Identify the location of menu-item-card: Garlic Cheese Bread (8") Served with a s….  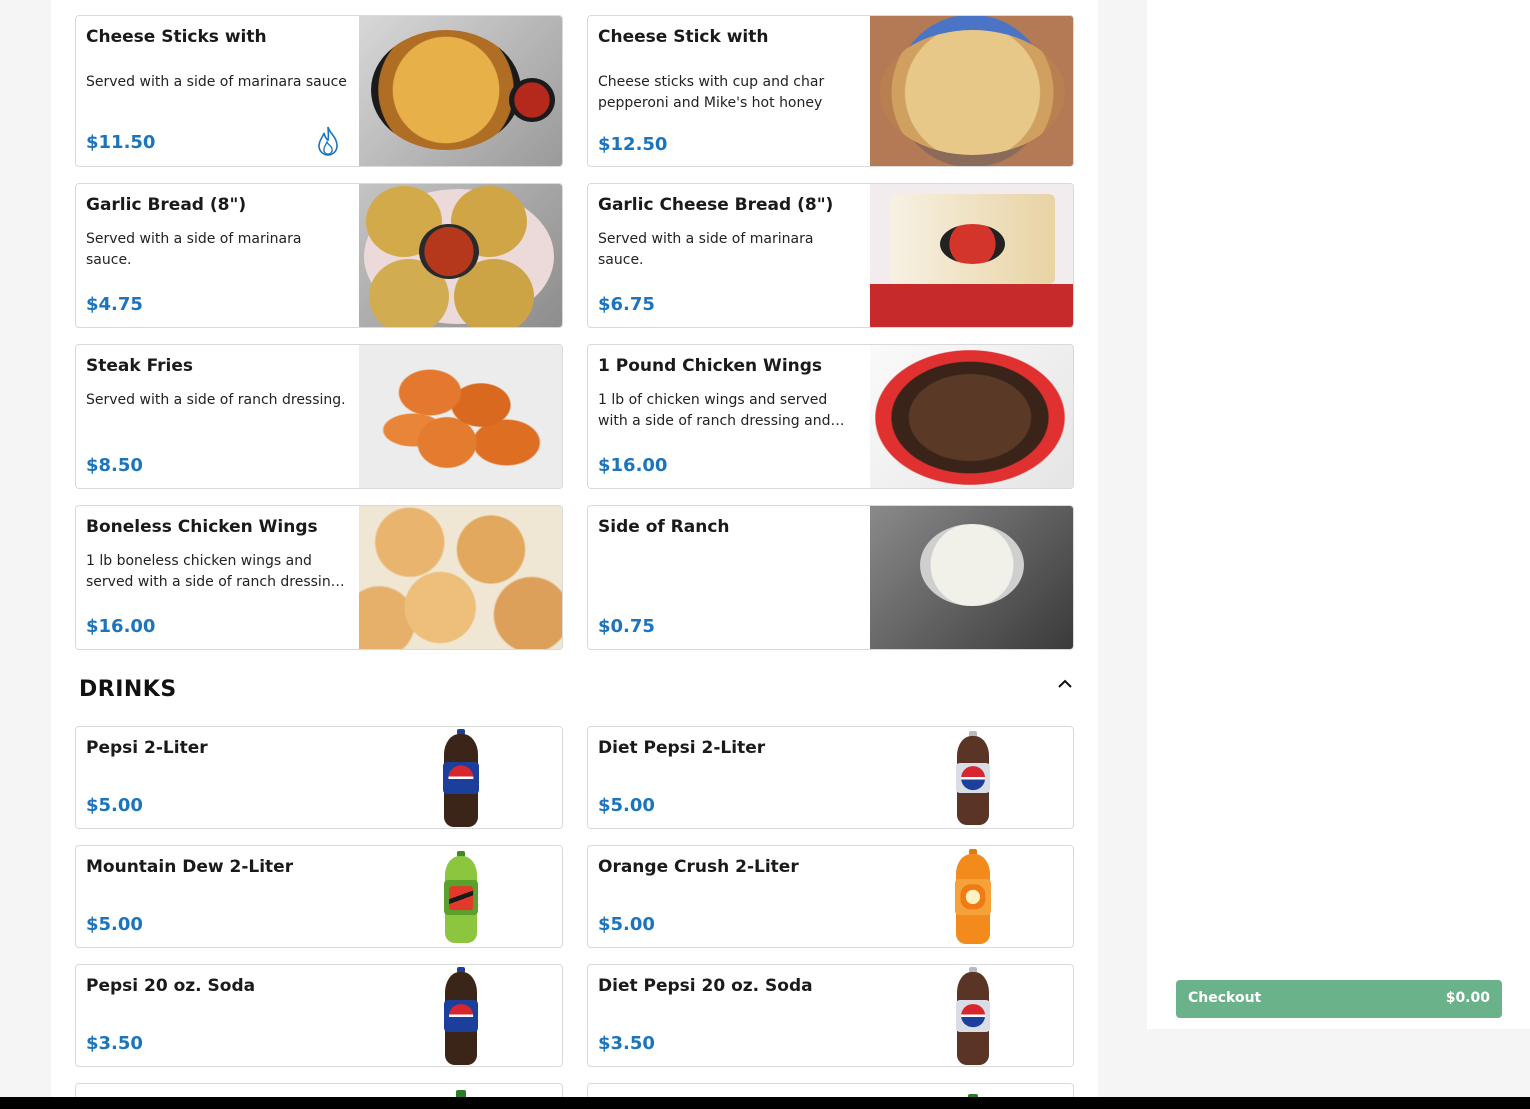
(830, 255).